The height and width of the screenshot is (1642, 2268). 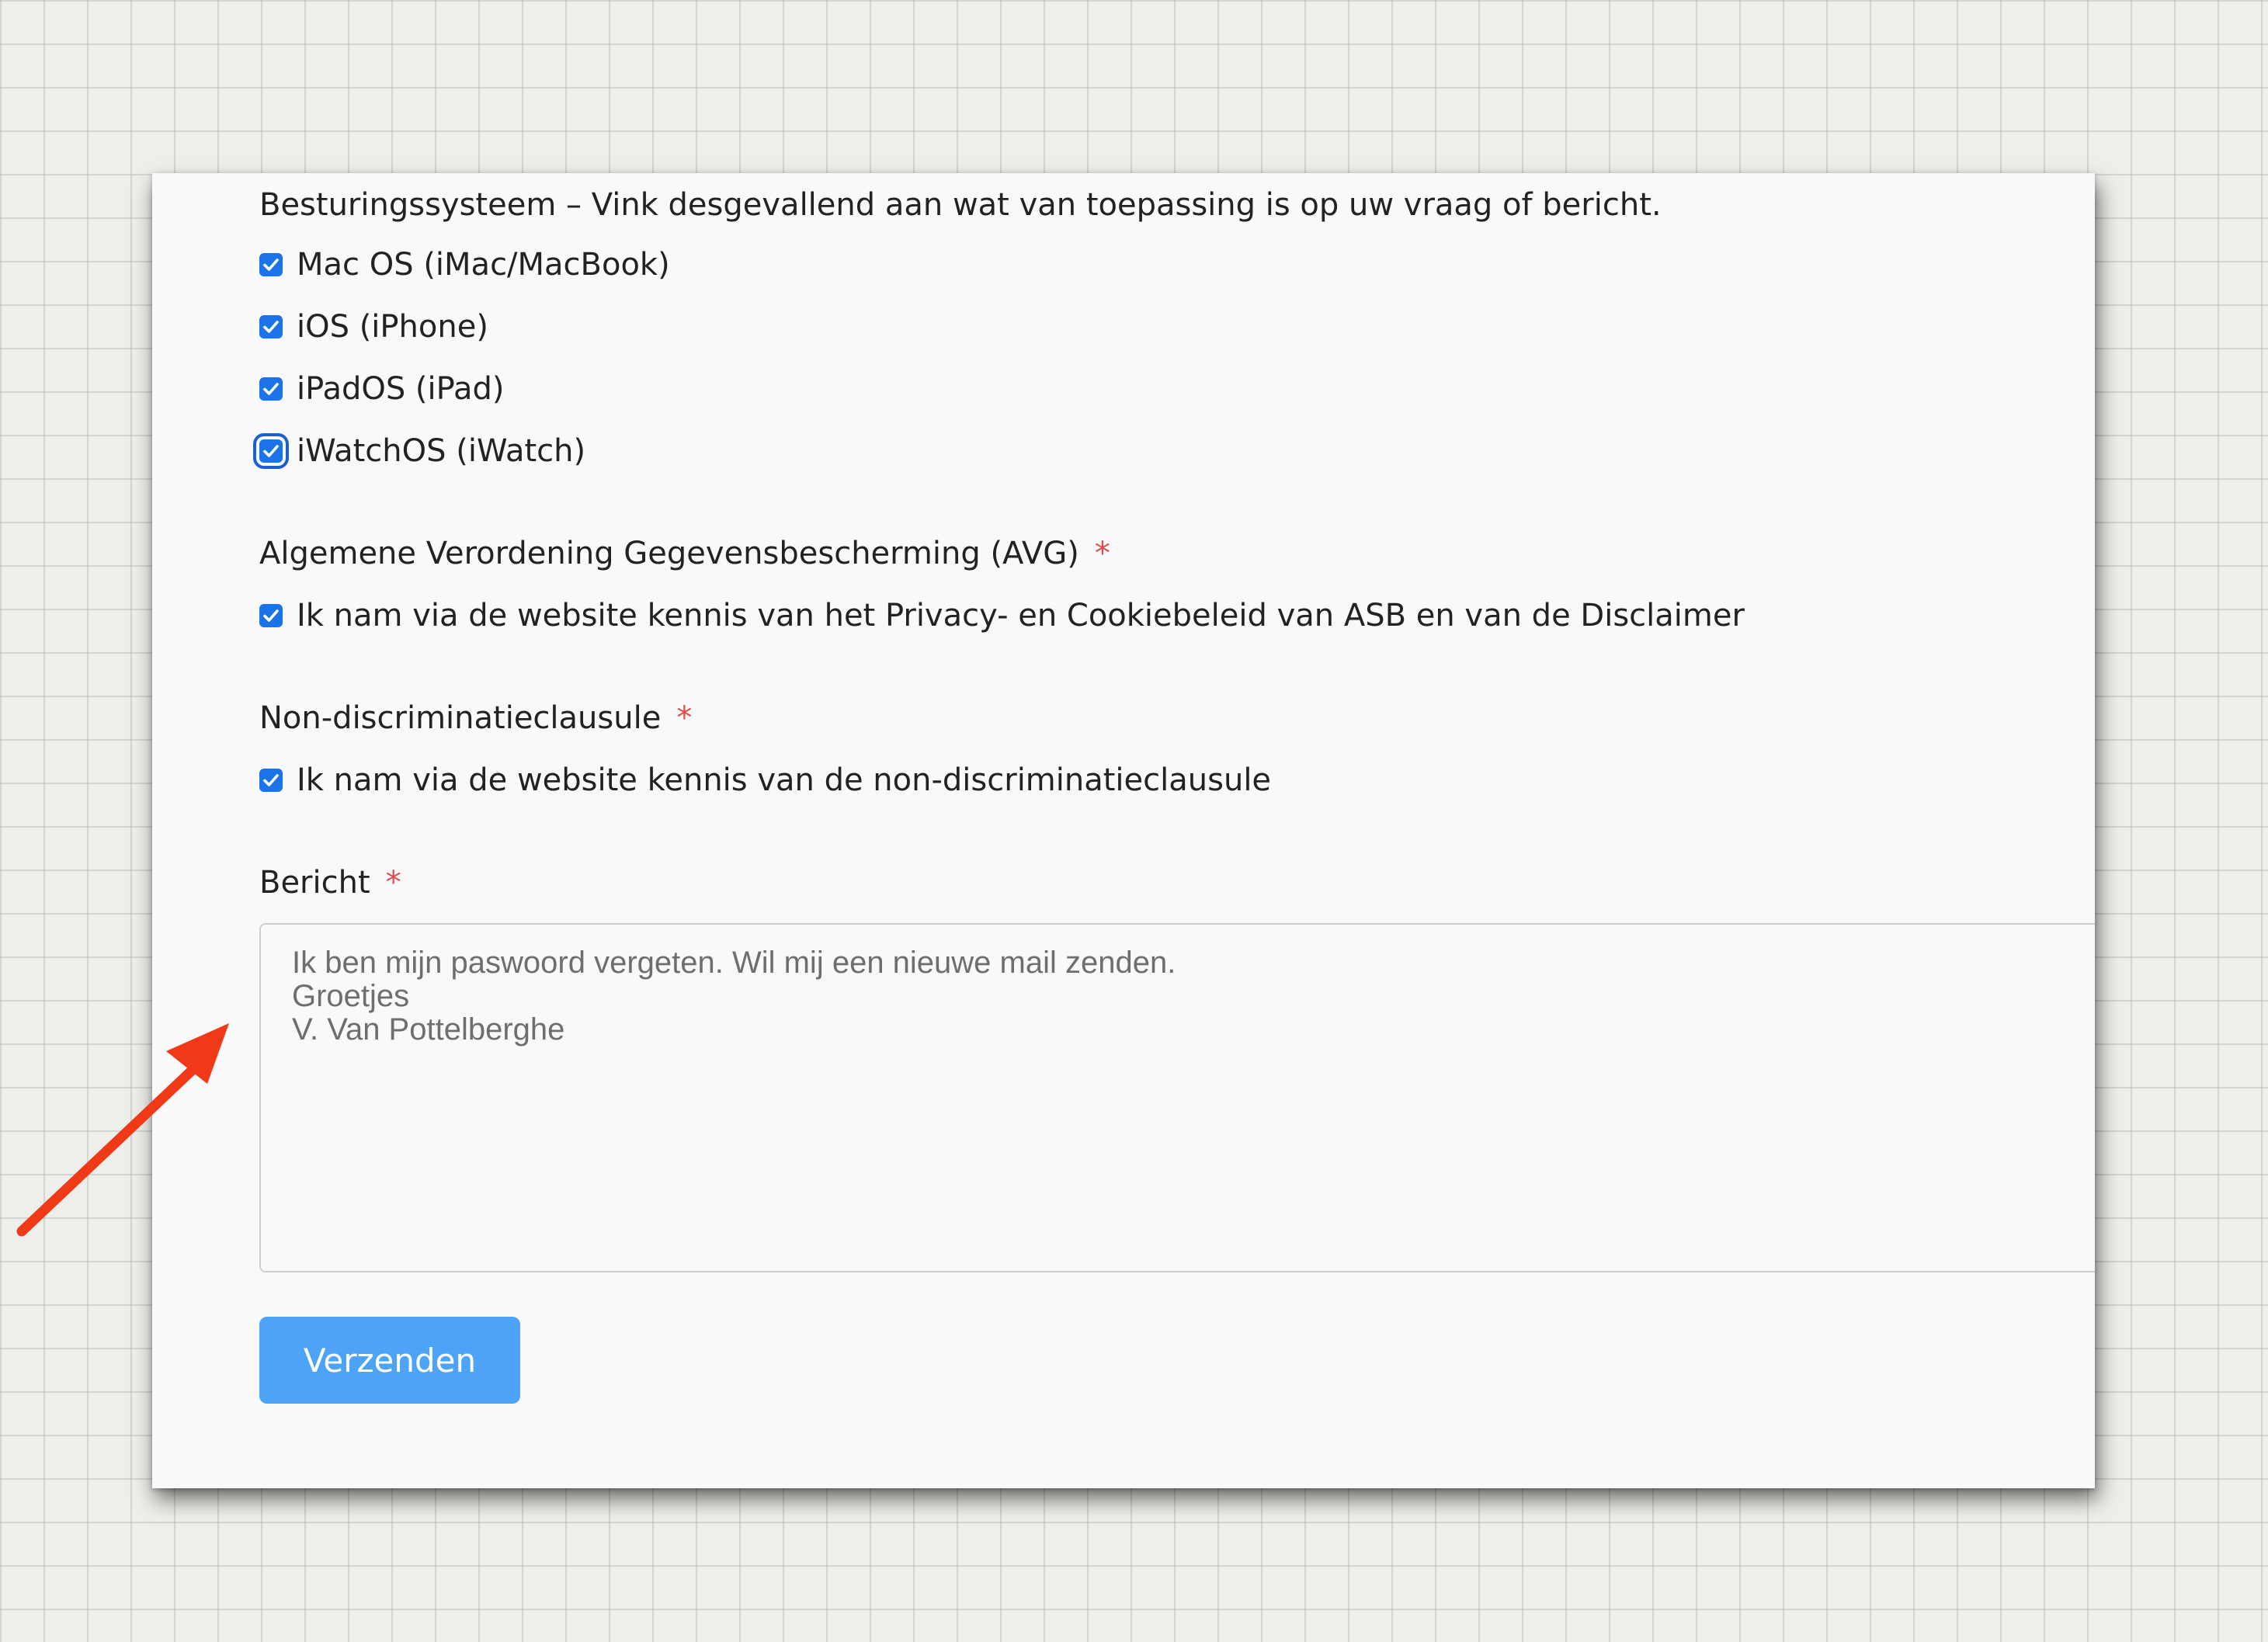 What do you see at coordinates (122, 1130) in the screenshot?
I see `annotation-arrow-icon` at bounding box center [122, 1130].